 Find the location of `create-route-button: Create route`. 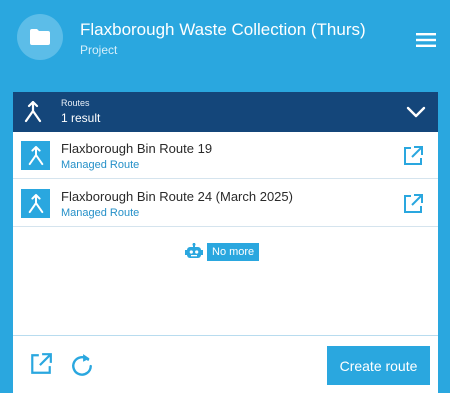

create-route-button: Create route is located at coordinates (378, 365).